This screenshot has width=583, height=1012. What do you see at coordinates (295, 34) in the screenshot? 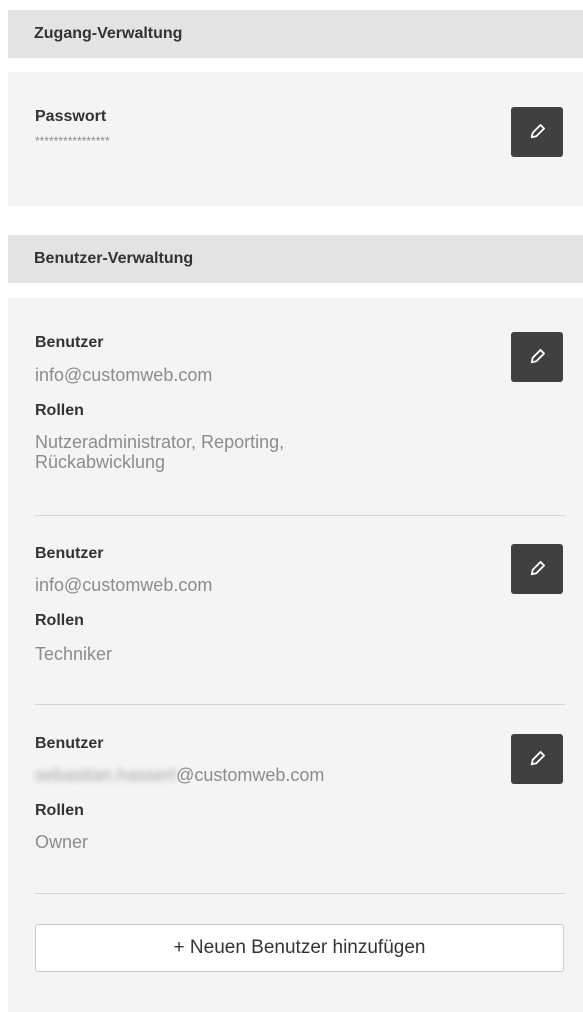
I see `access-section-header: Zugang-Verwaltung` at bounding box center [295, 34].